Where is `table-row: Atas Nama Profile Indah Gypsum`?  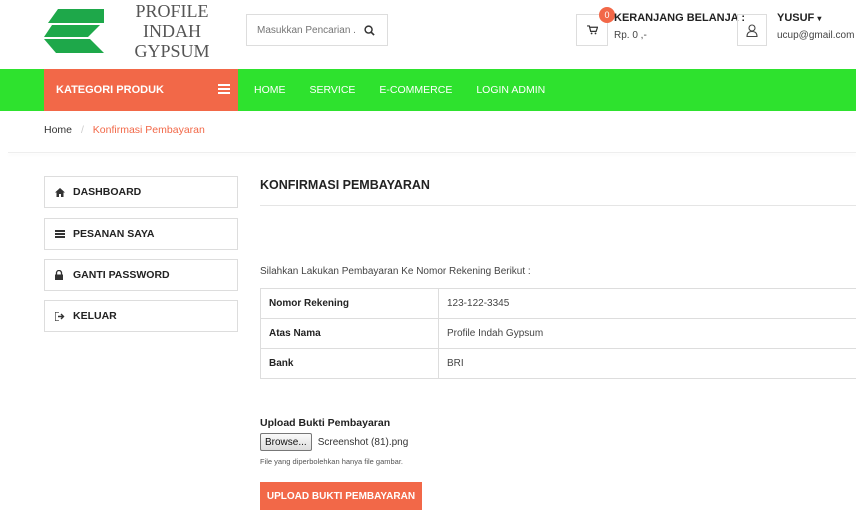 table-row: Atas Nama Profile Indah Gypsum is located at coordinates (558, 334).